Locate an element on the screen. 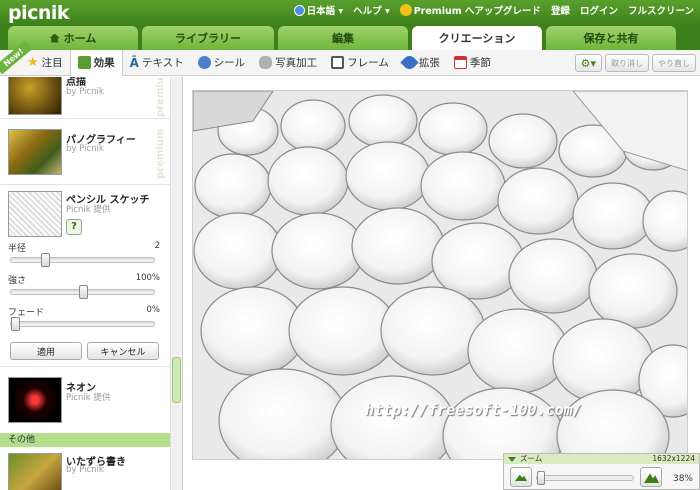 The height and width of the screenshot is (490, 700). rocket-icon is located at coordinates (409, 62).